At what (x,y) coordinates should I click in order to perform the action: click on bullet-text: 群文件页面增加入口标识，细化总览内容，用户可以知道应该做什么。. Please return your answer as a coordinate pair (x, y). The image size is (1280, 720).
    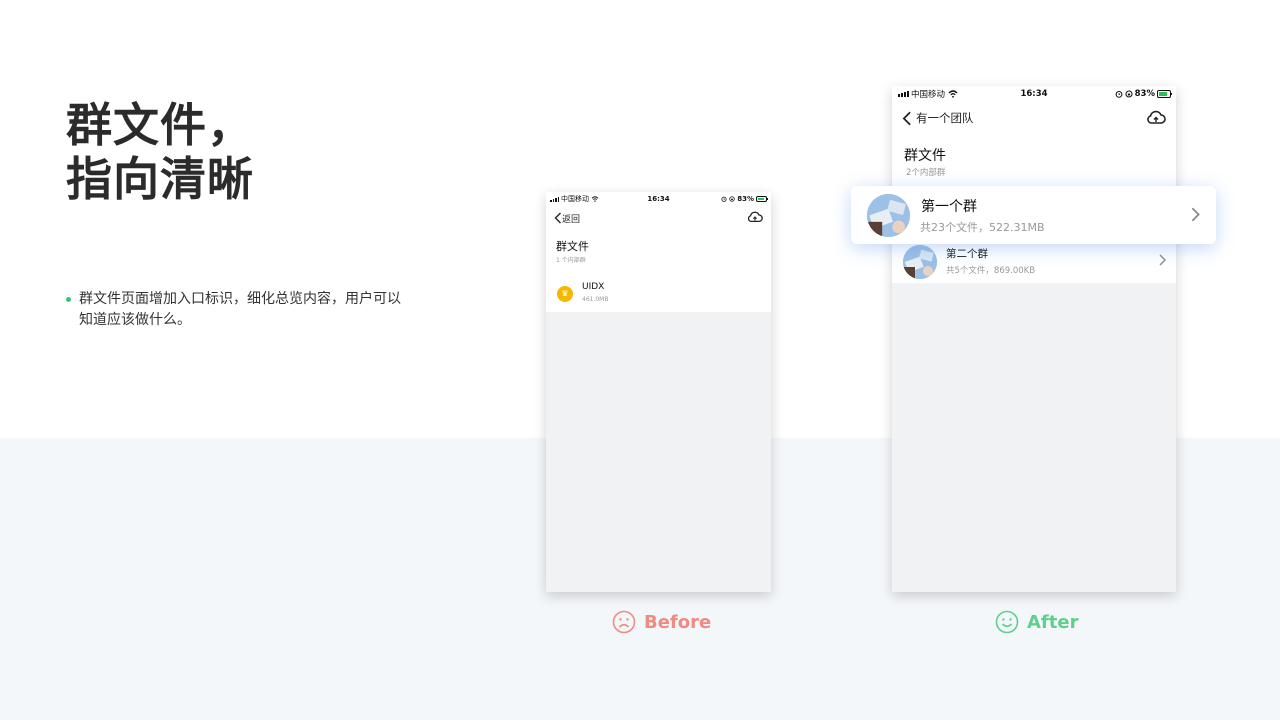
    Looking at the image, I should click on (240, 309).